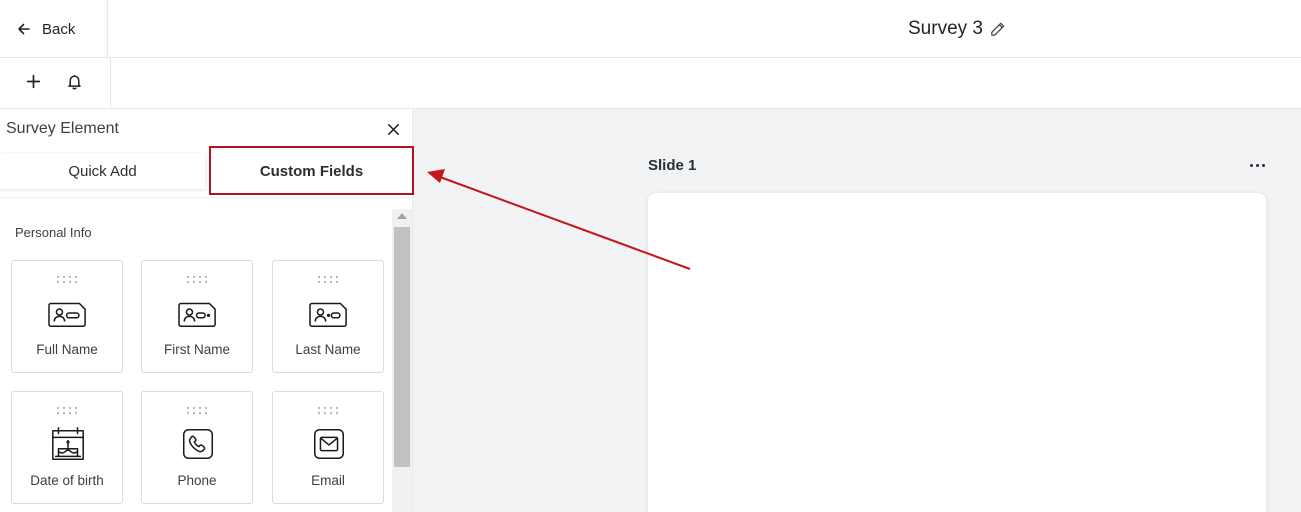 This screenshot has height=512, width=1301. Describe the element at coordinates (102, 171) in the screenshot. I see `tab-quick-add: Quick Add` at that location.